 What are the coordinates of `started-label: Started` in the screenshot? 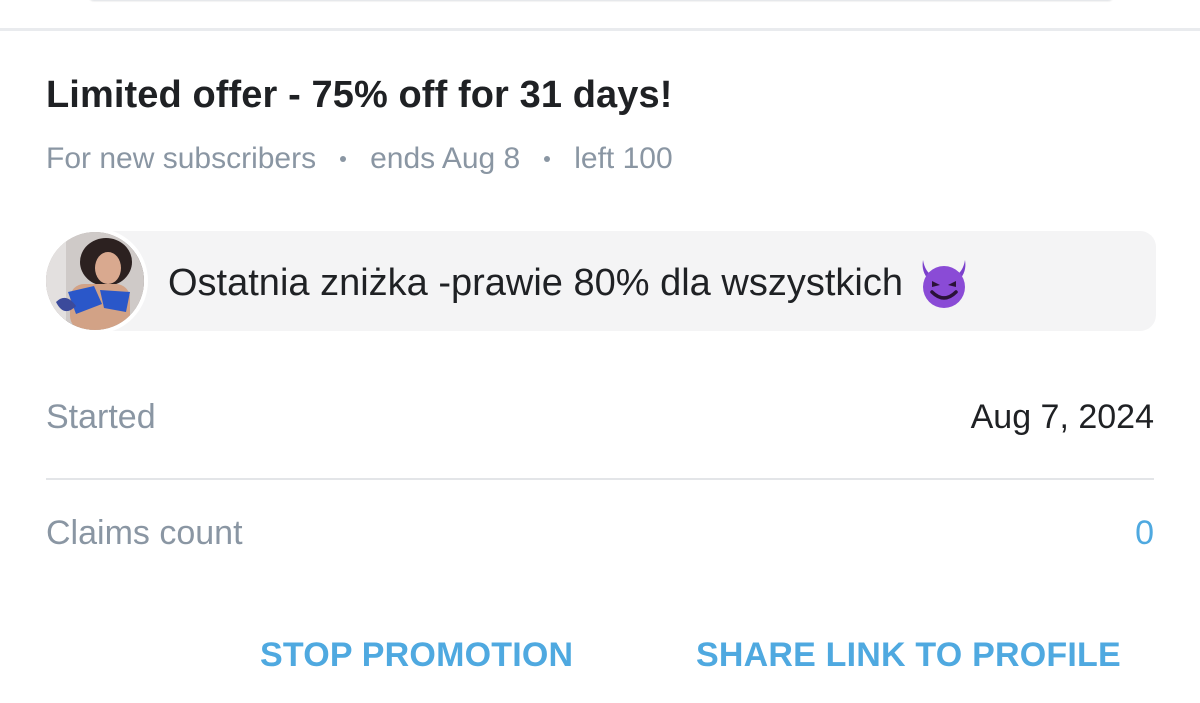 It's located at (101, 417).